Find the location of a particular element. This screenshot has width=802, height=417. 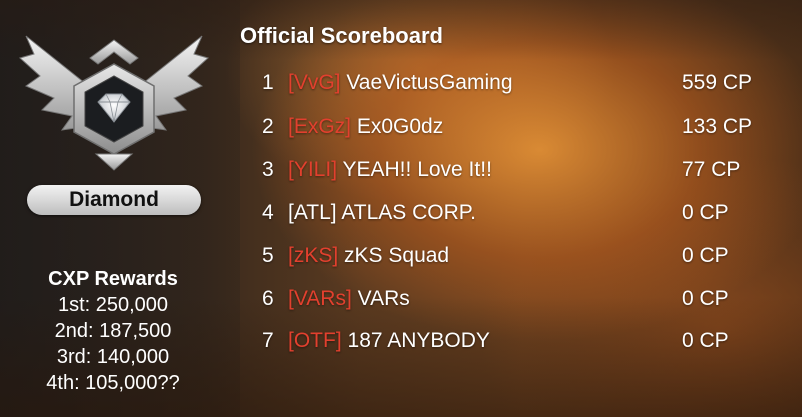

team-name: [YILI] YEAH!! Love It!! is located at coordinates (390, 170).